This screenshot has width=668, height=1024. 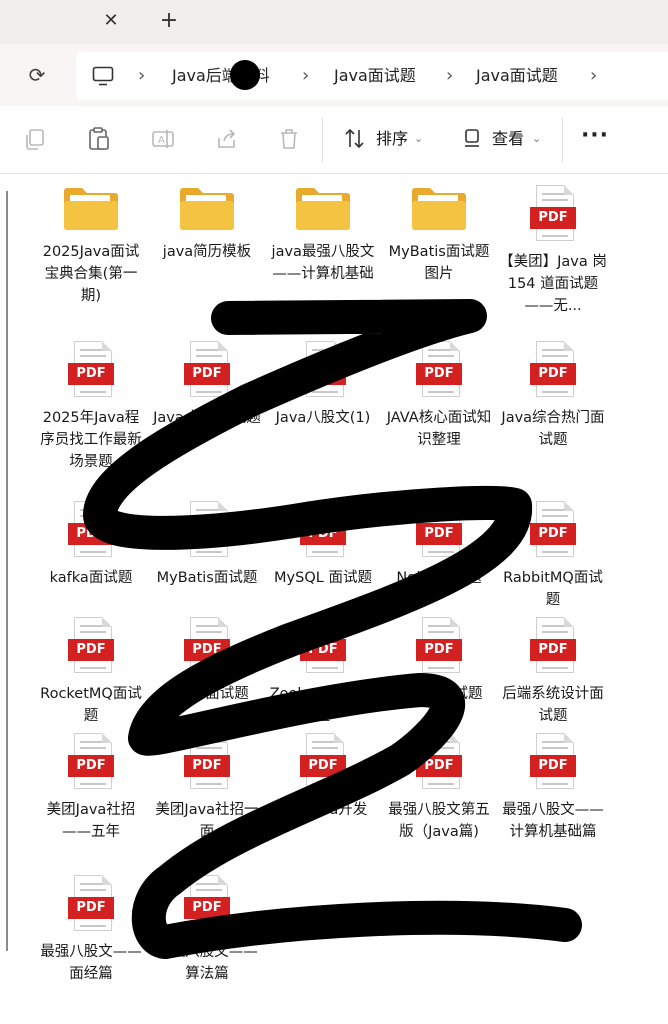 What do you see at coordinates (553, 556) in the screenshot?
I see `pdf-file-item: PDF RabbitMQ面试题` at bounding box center [553, 556].